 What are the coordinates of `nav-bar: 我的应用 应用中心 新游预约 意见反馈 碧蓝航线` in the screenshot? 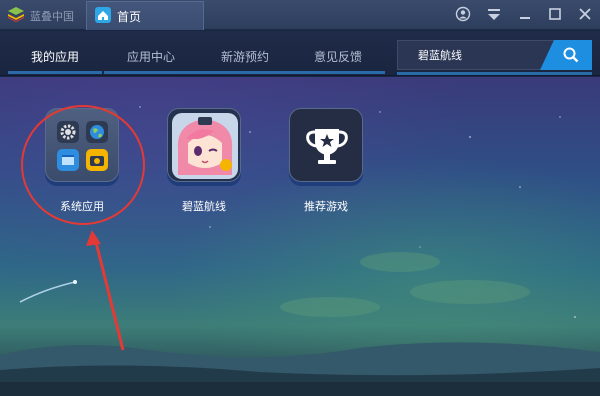 It's located at (300, 53).